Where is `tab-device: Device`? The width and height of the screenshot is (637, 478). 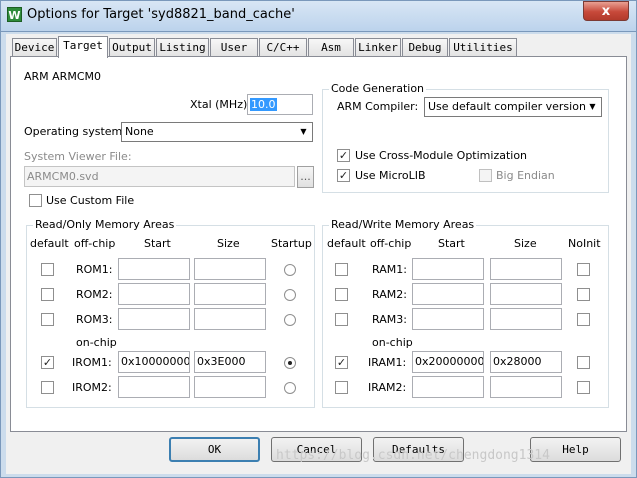
tab-device: Device is located at coordinates (34, 47).